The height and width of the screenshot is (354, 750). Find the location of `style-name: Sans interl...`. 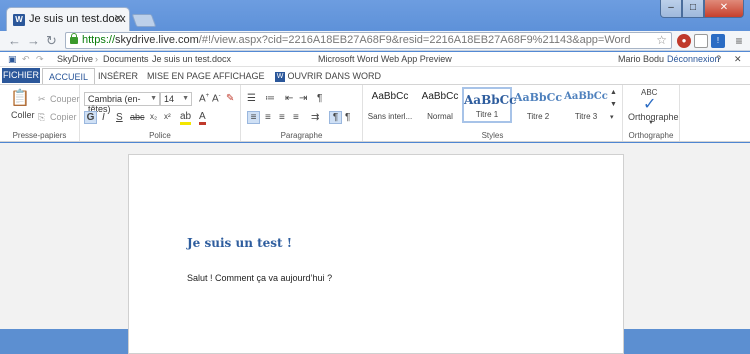

style-name: Sans interl... is located at coordinates (390, 116).